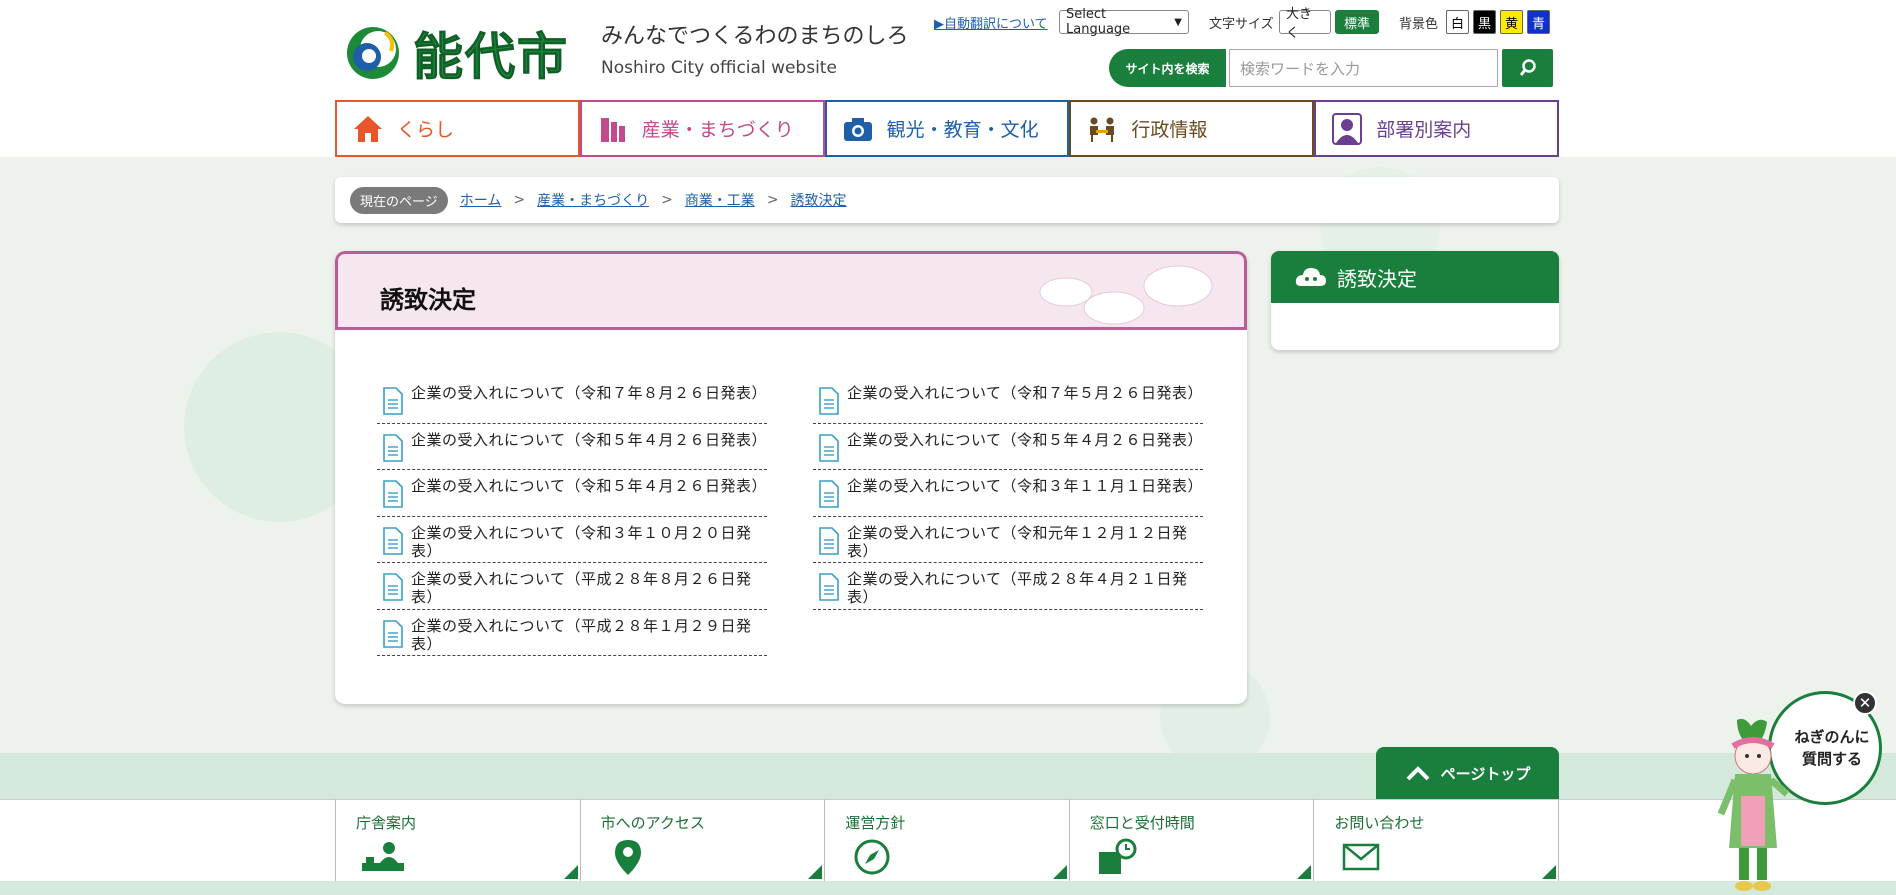 The height and width of the screenshot is (895, 1896). I want to click on document-link: 企業の受入れについて（平成２８年８月２６日発表）, so click(589, 588).